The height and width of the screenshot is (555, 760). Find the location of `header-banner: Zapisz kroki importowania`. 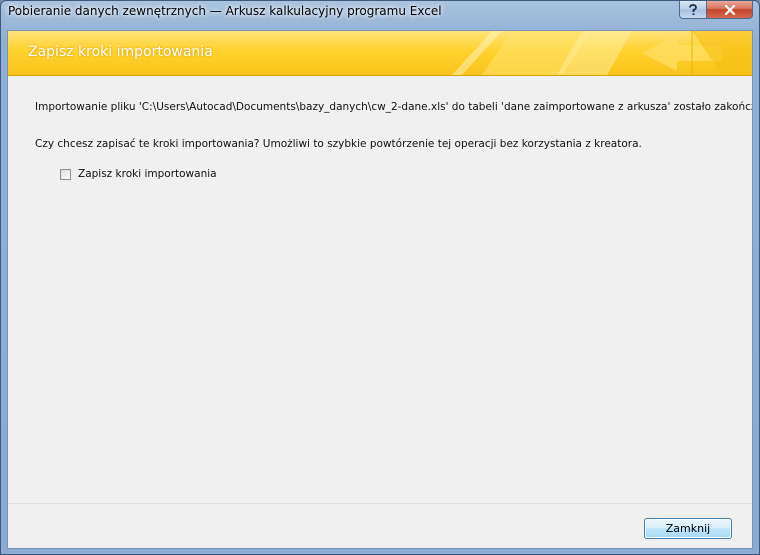

header-banner: Zapisz kroki importowania is located at coordinates (380, 53).